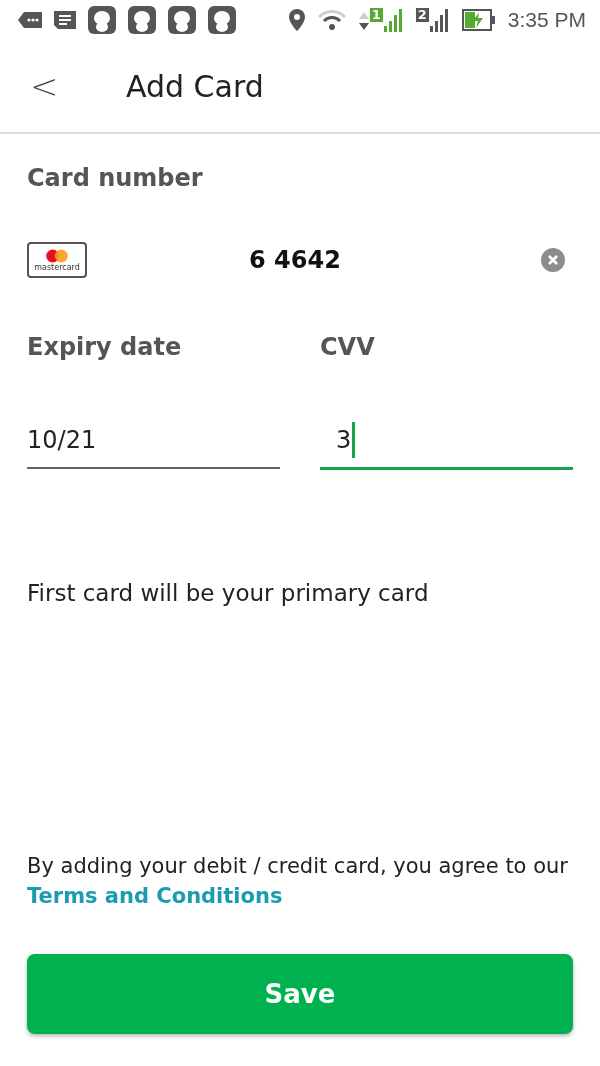  I want to click on mastercard-logo: mastercard, so click(57, 260).